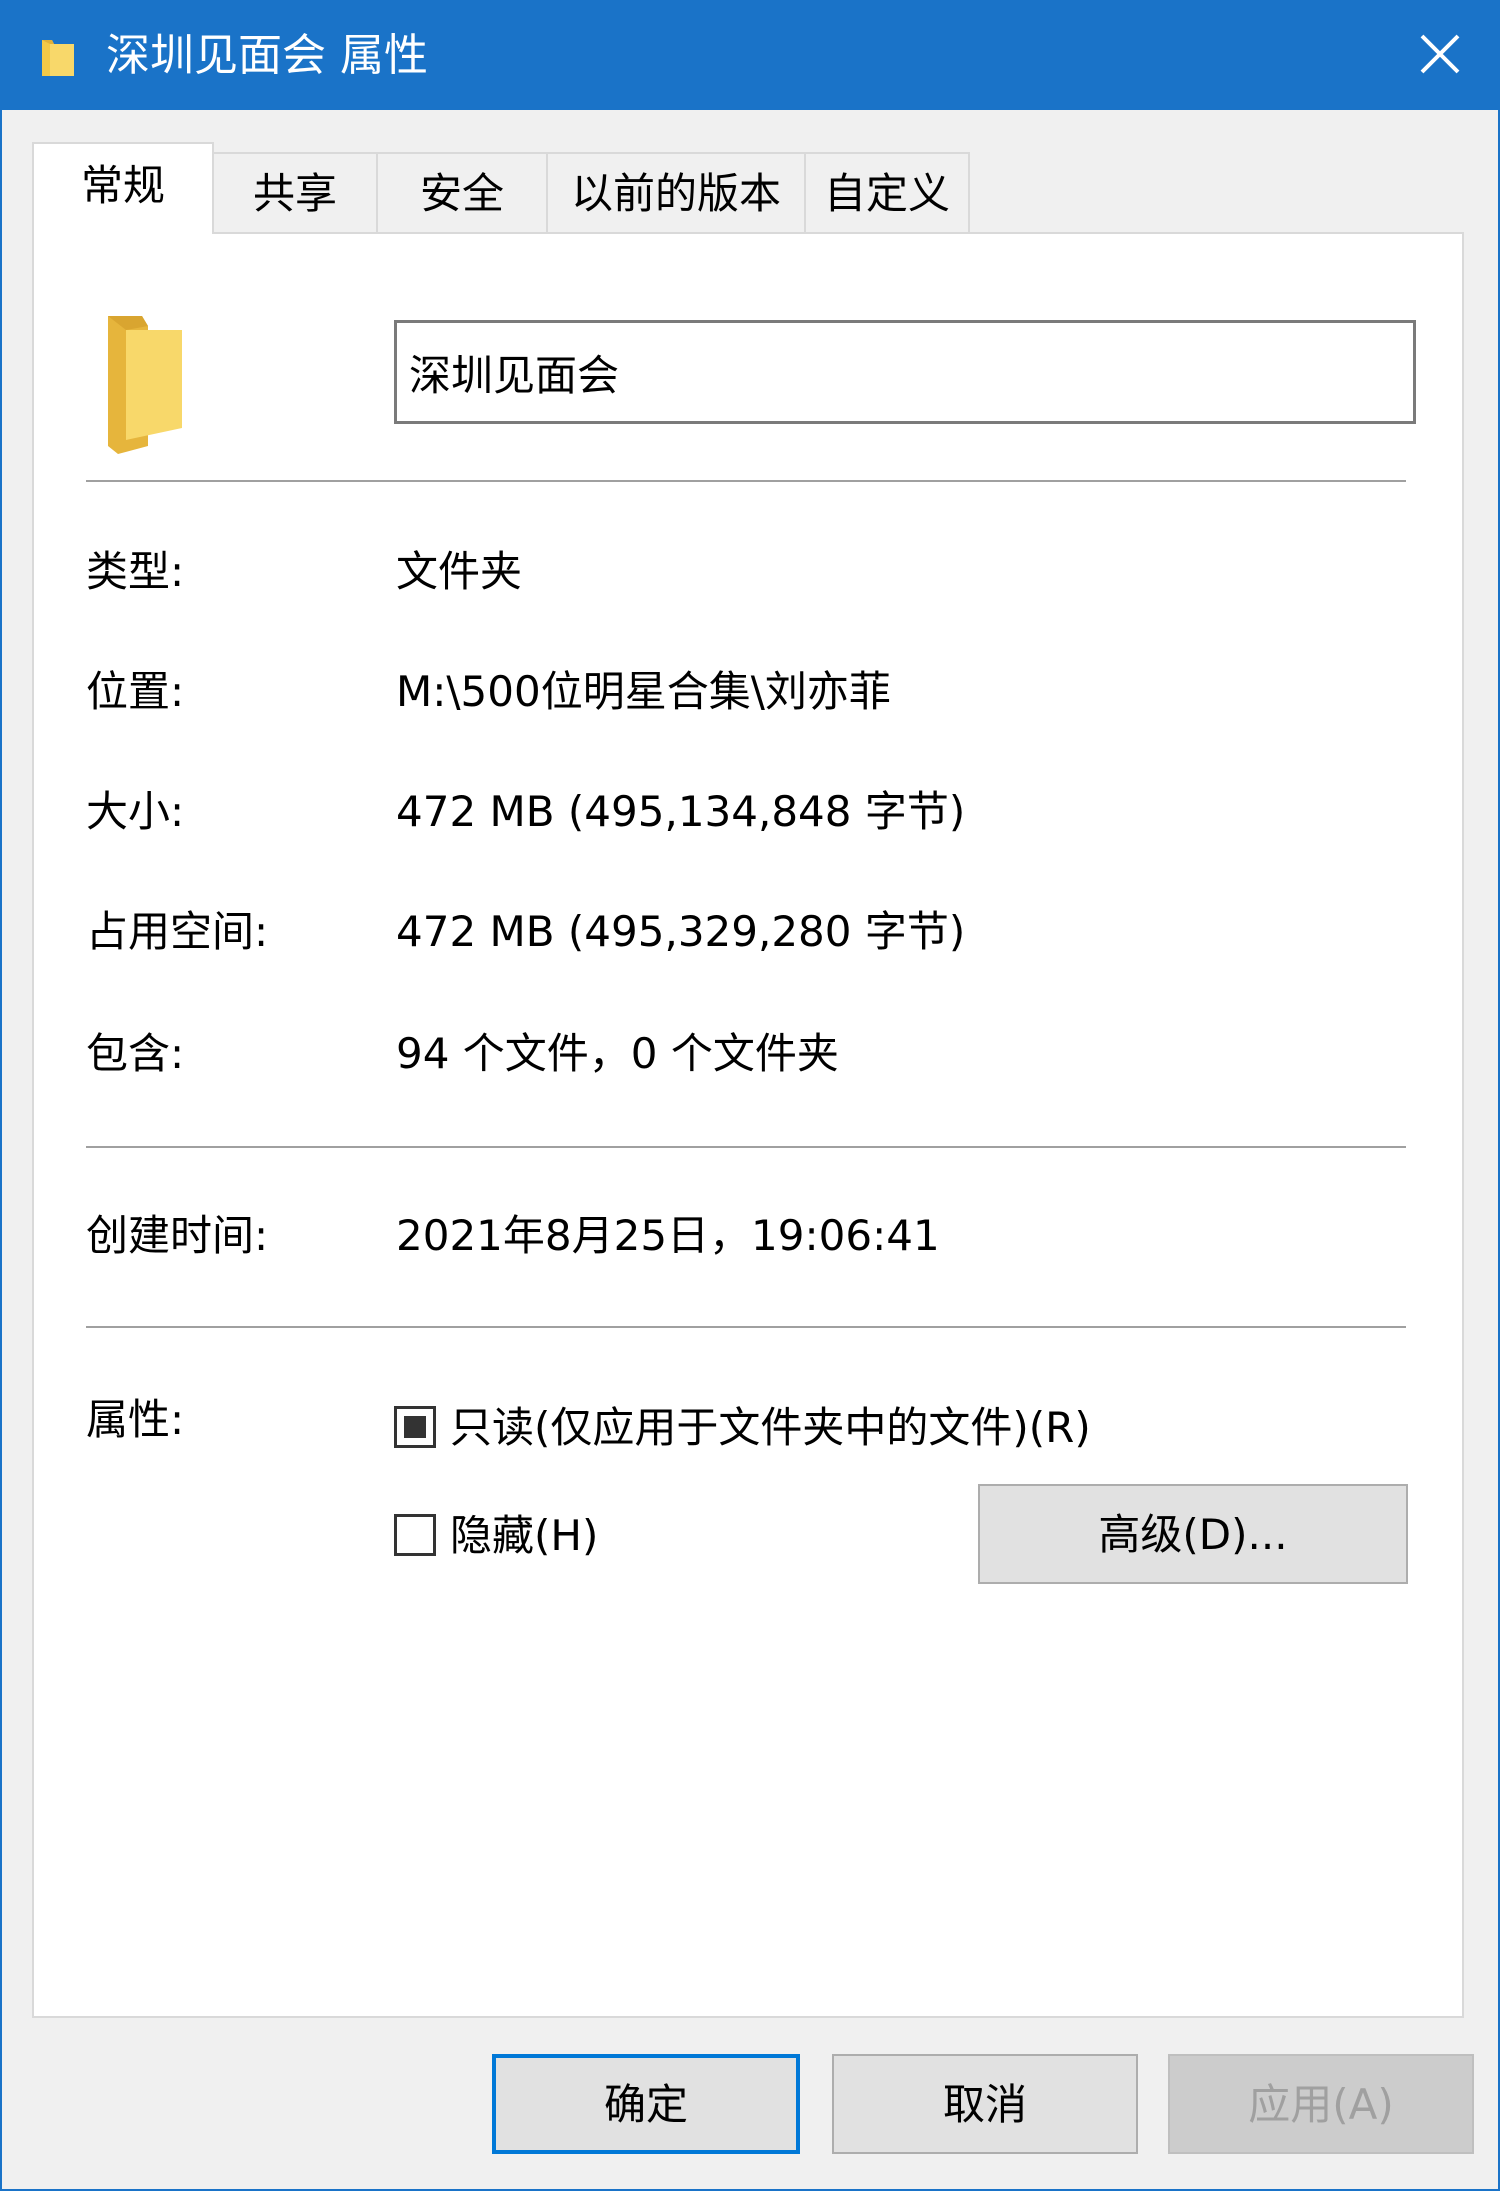 The width and height of the screenshot is (1500, 2191). What do you see at coordinates (58, 58) in the screenshot?
I see `folder-icon` at bounding box center [58, 58].